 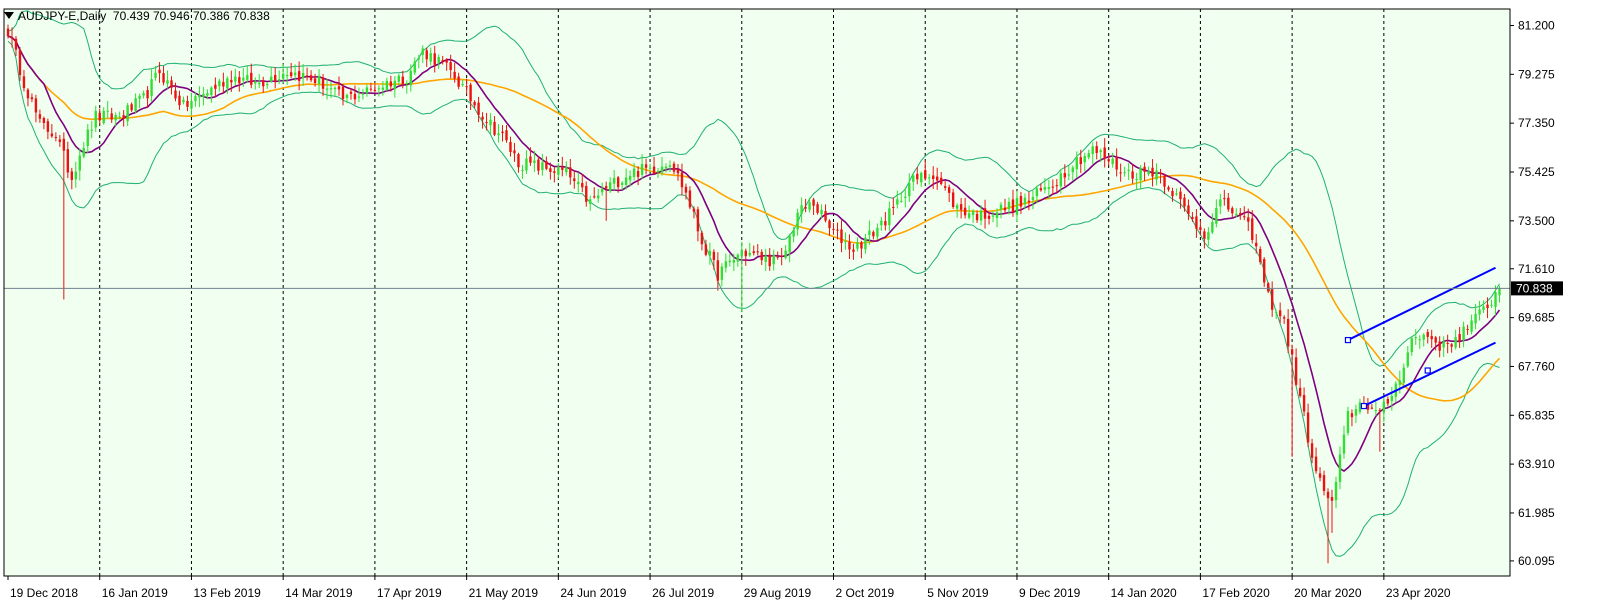 What do you see at coordinates (1536, 366) in the screenshot?
I see `y-tick-label: 67.760` at bounding box center [1536, 366].